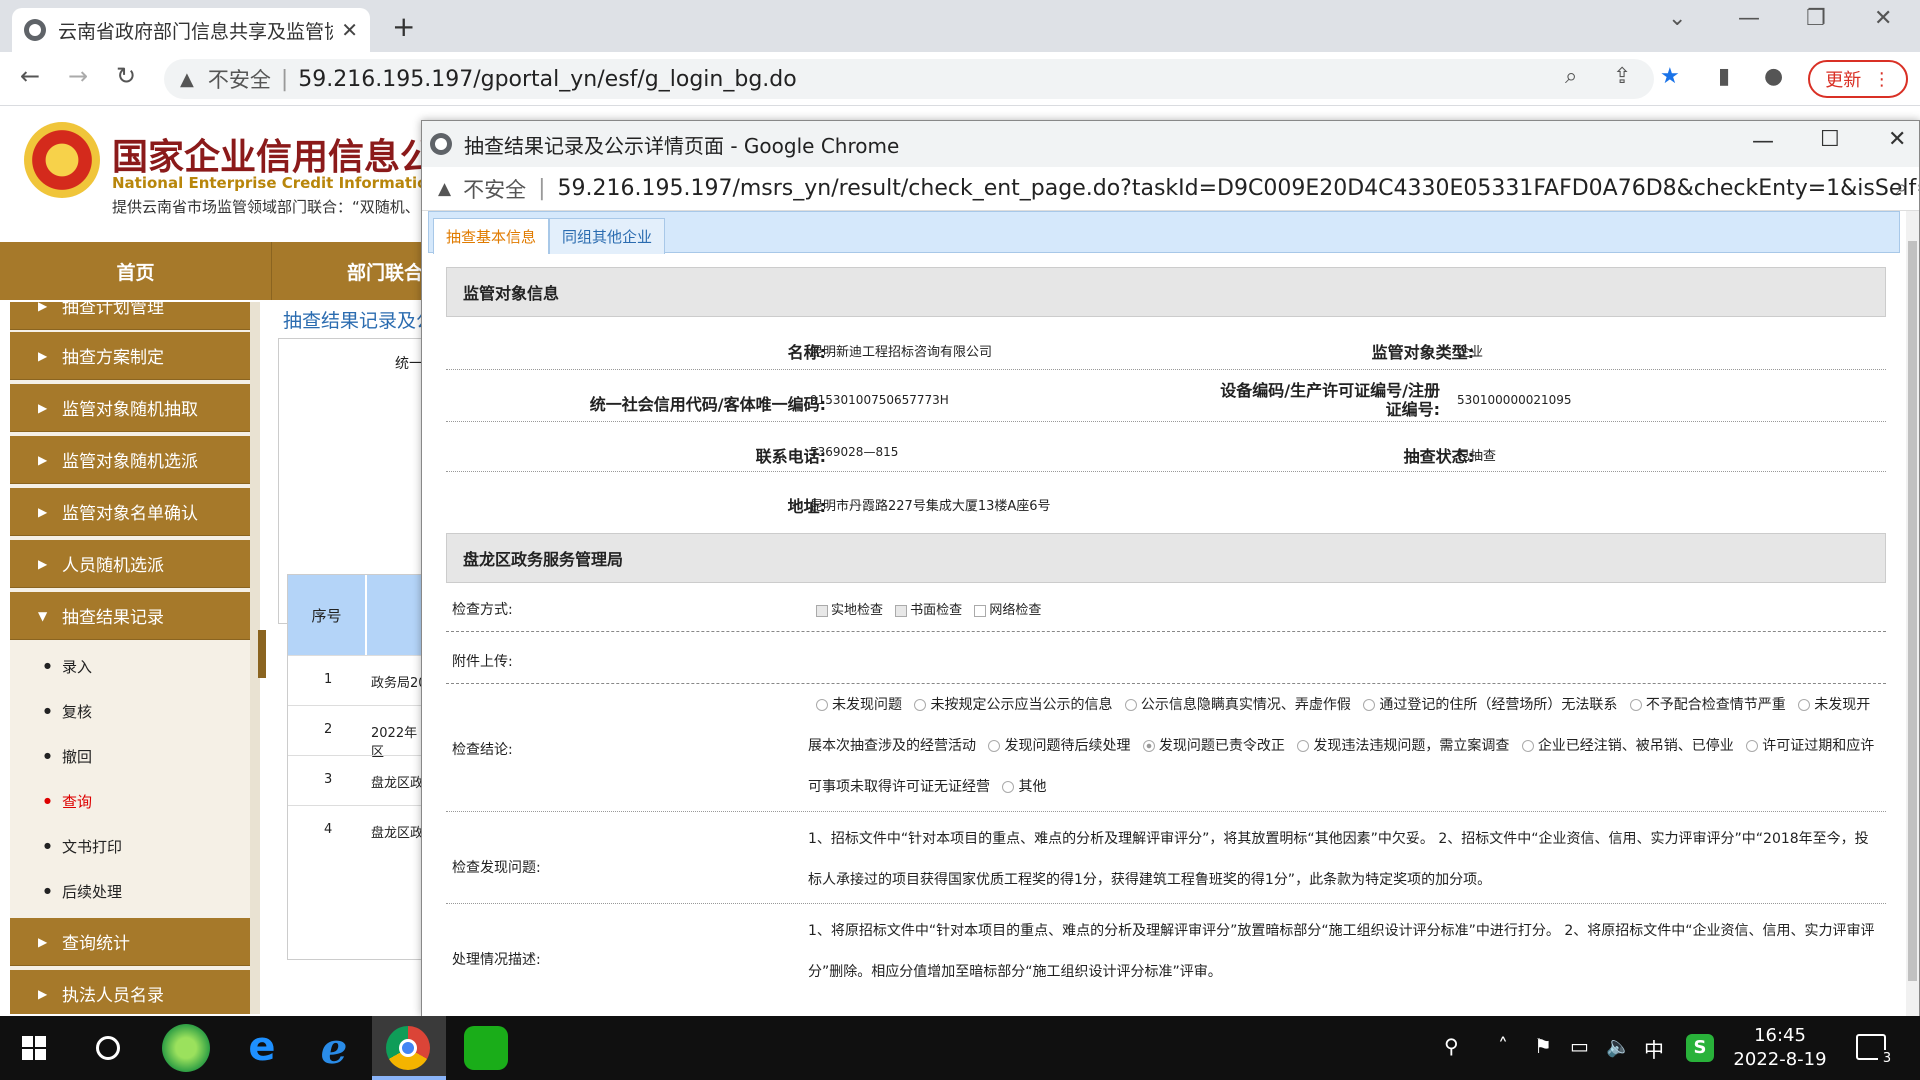 Image resolution: width=1920 pixels, height=1080 pixels. Describe the element at coordinates (1763, 141) in the screenshot. I see `popup-minimize-button: —` at that location.